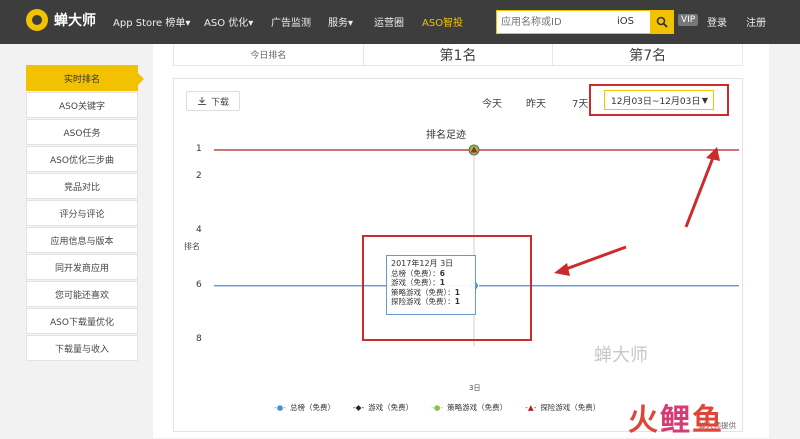 This screenshot has width=800, height=439. Describe the element at coordinates (82, 213) in the screenshot. I see `sidebar-item-ratings-reviews: 评分与评论` at that location.